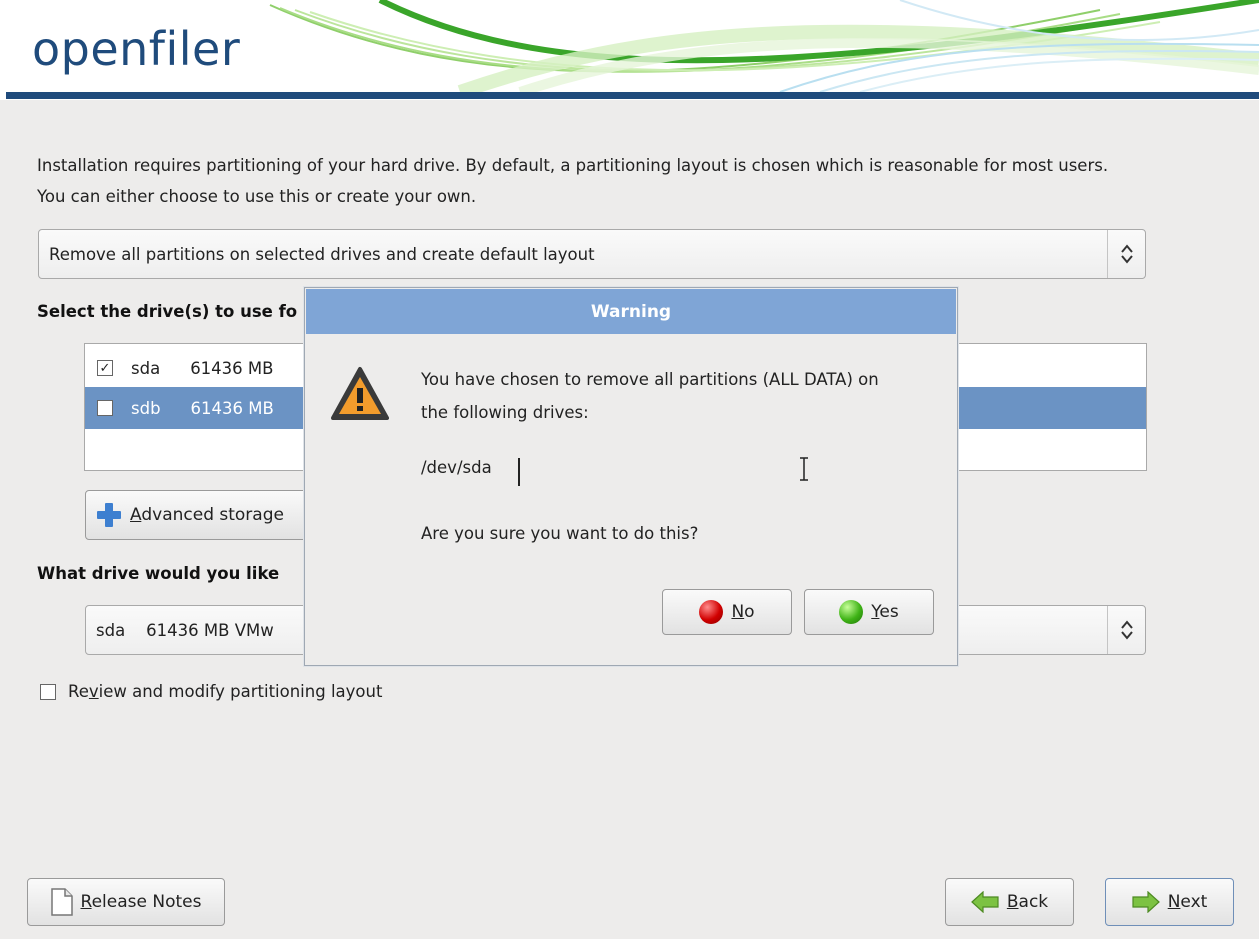  I want to click on next-button: Next, so click(1169, 902).